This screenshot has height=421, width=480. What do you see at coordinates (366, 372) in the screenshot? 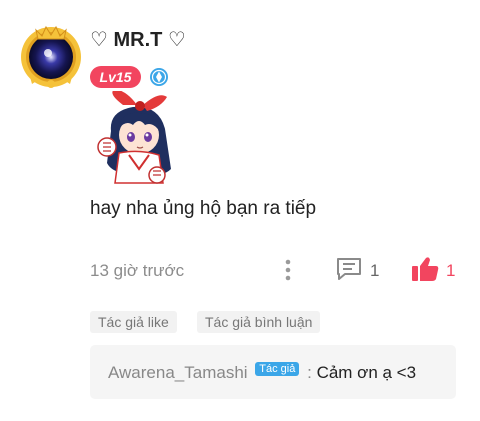
I see `reply-text: Cảm ơn ạ <3` at bounding box center [366, 372].